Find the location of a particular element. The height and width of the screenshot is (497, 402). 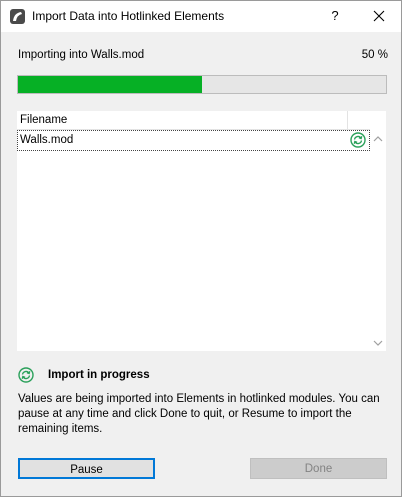

archicad-app-icon is located at coordinates (17, 16).